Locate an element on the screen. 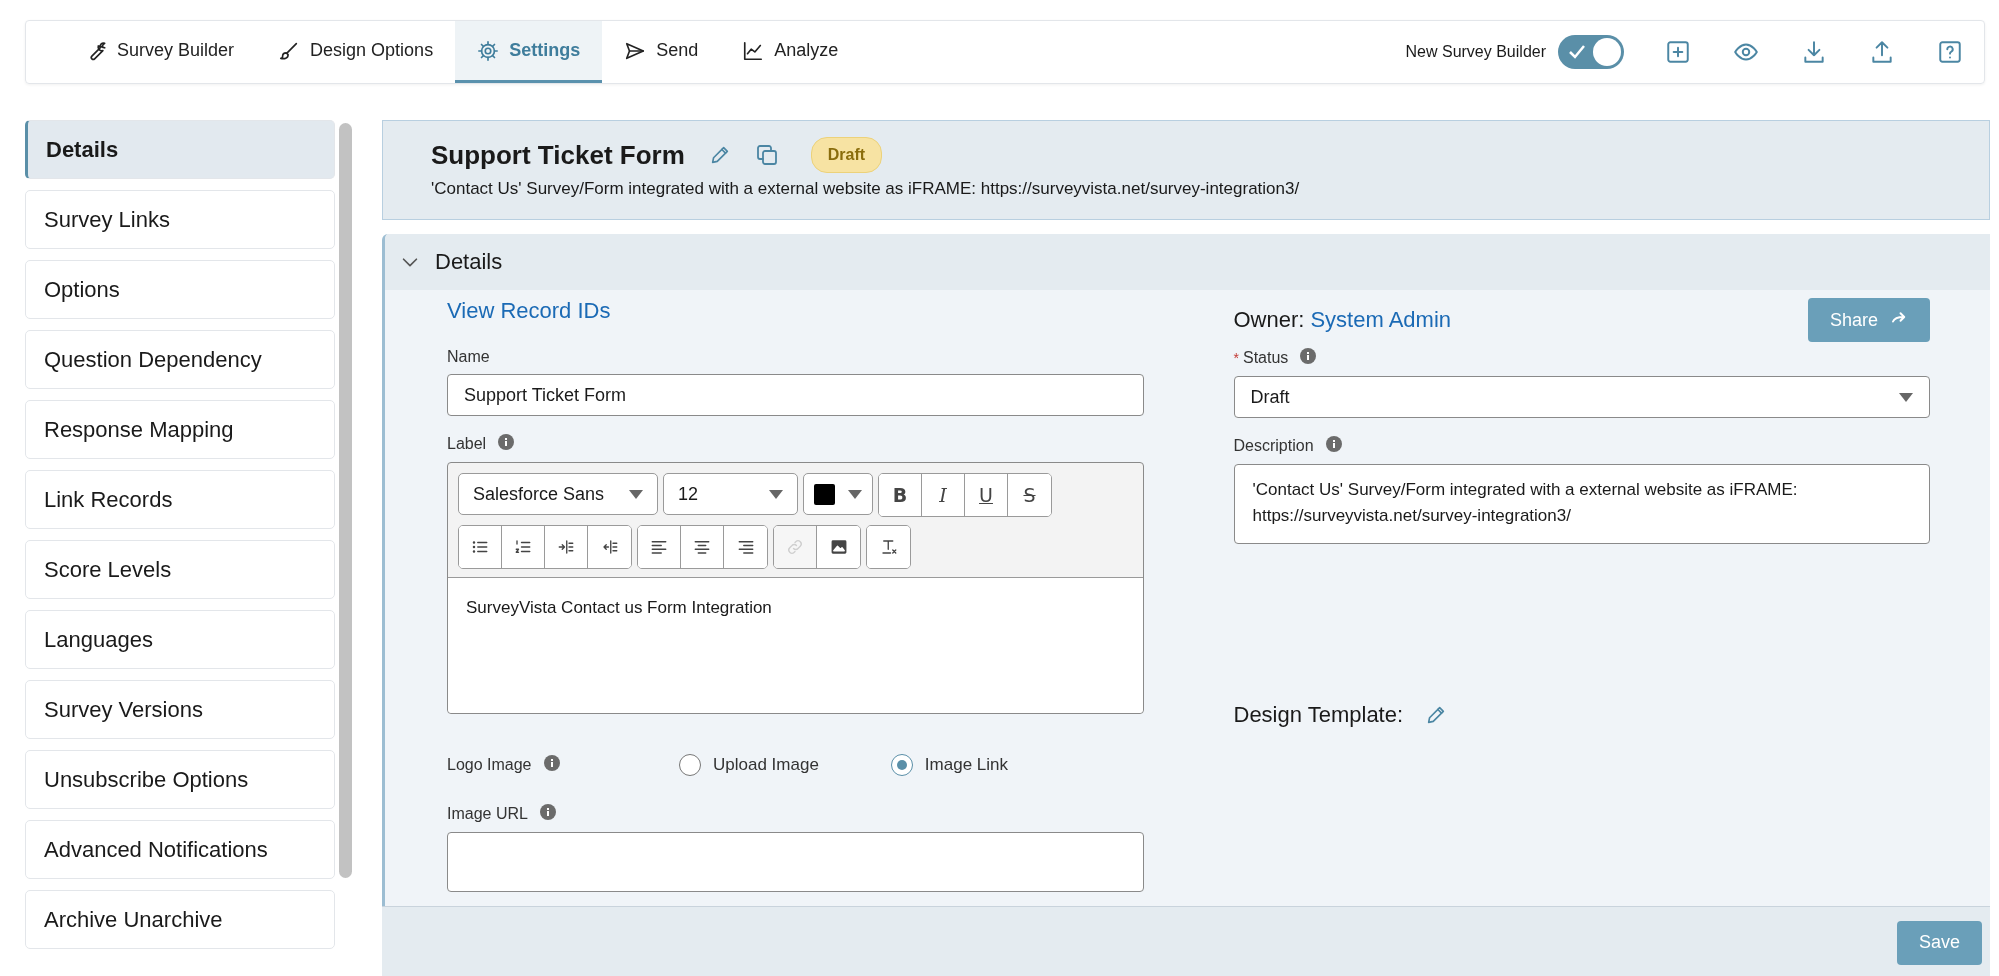 The image size is (1999, 976). field-label: Logo Image is located at coordinates (489, 765).